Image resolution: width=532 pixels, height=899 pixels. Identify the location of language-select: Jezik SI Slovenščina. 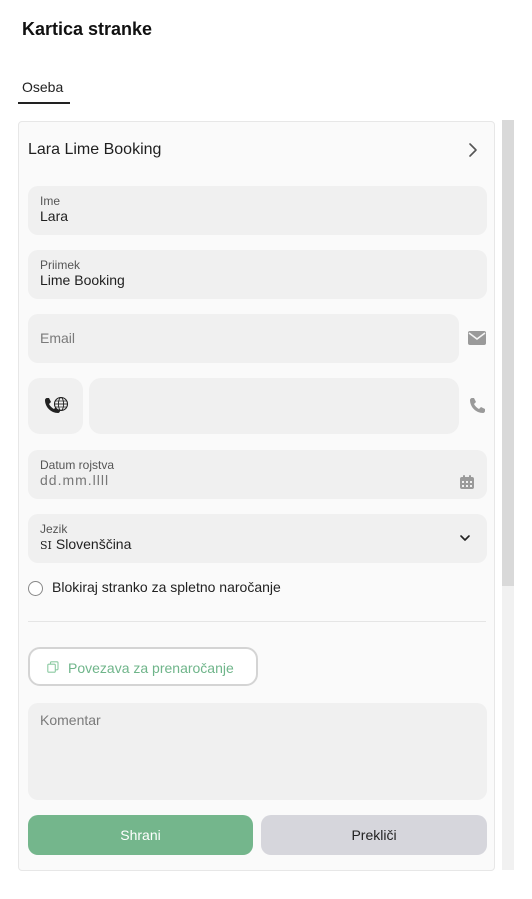
(257, 538).